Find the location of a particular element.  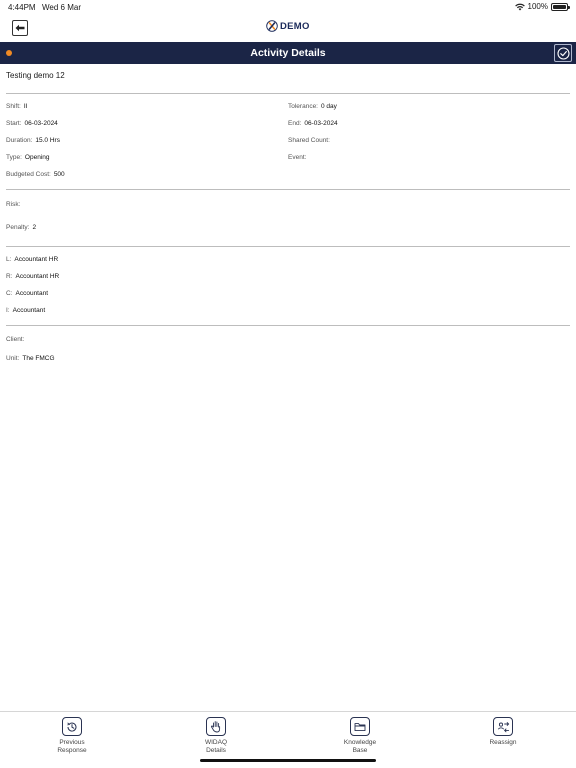

risk-field: Risk: is located at coordinates (14, 204).